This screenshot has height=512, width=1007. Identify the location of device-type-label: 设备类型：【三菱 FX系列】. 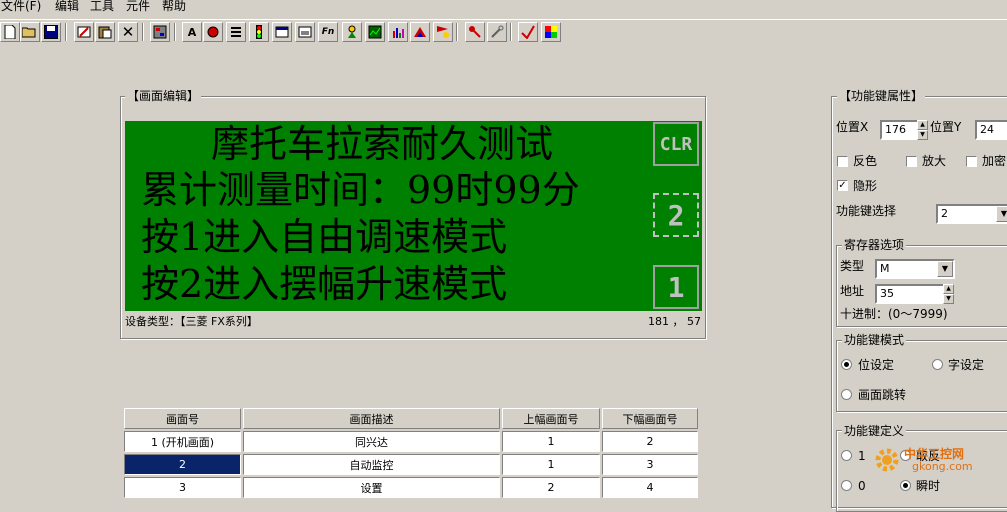
(191, 321).